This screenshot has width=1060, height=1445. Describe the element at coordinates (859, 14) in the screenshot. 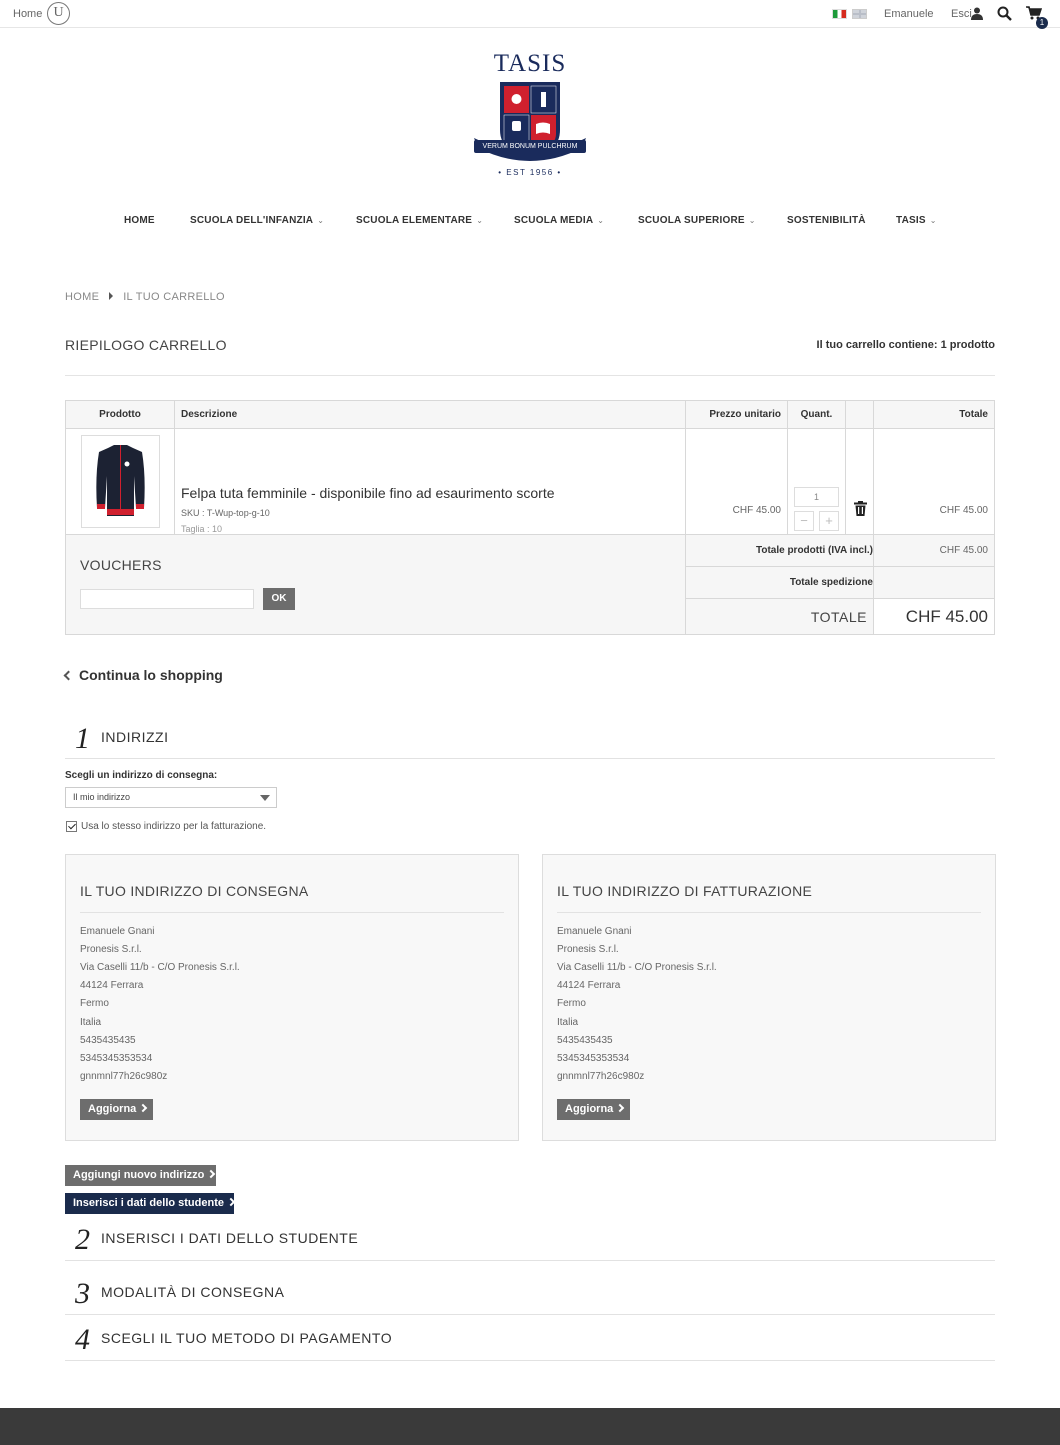

I see `english-flag-icon` at that location.